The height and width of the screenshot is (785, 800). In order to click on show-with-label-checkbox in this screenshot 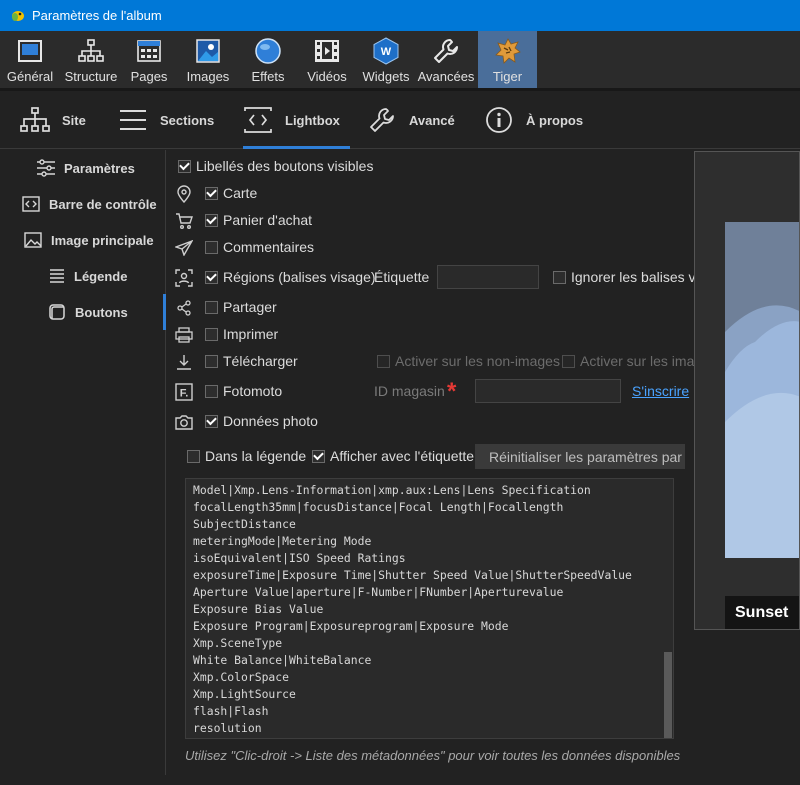, I will do `click(318, 456)`.